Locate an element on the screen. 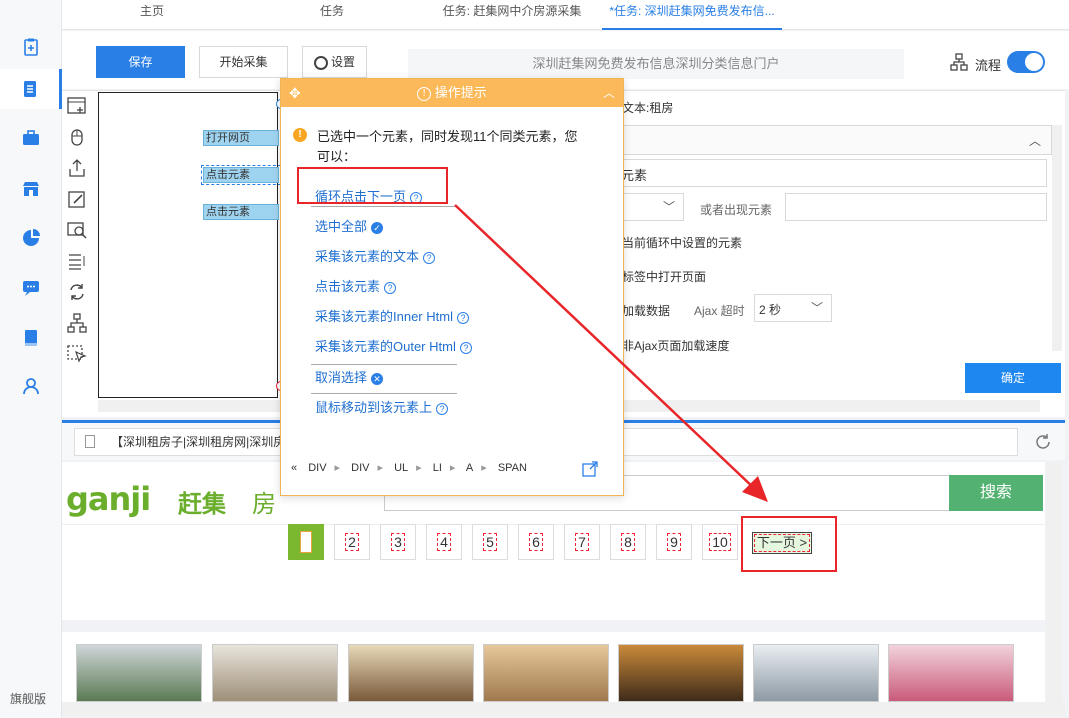 The height and width of the screenshot is (718, 1069). extract-data-tool-icon is located at coordinates (77, 168).